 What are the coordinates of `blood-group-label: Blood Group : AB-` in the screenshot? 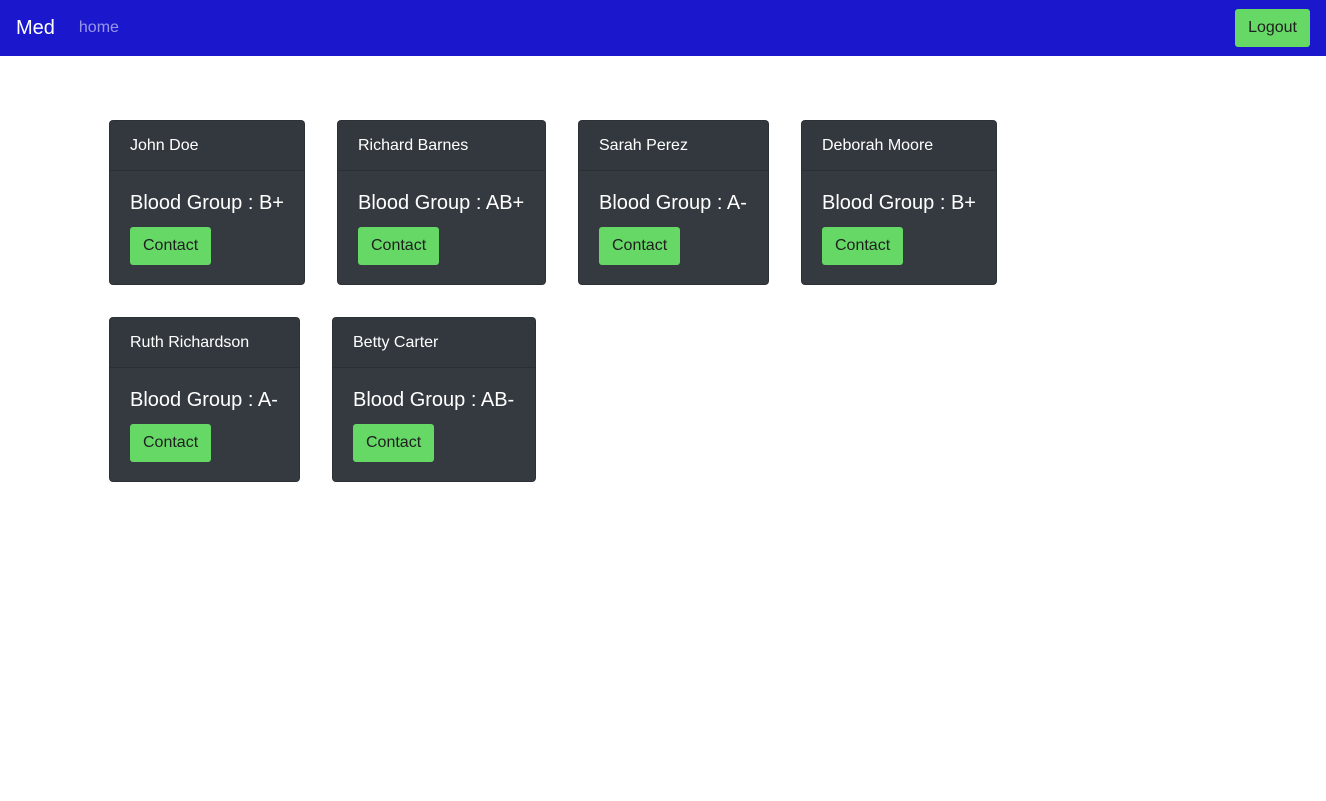 It's located at (434, 400).